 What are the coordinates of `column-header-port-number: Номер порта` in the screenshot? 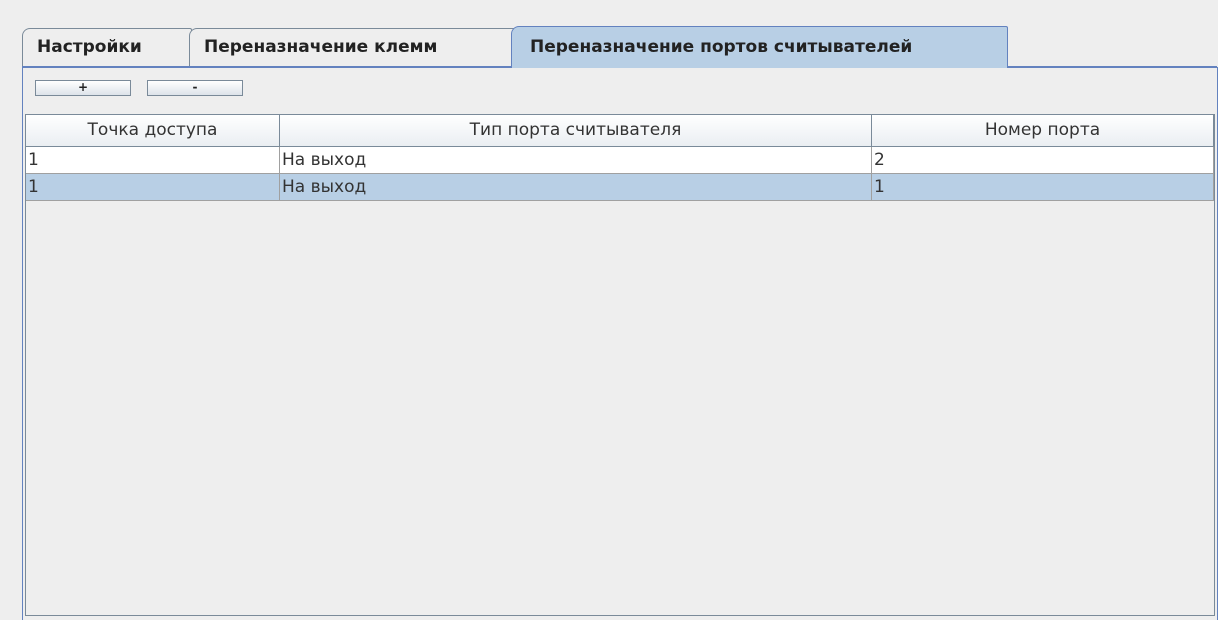 It's located at (1043, 131).